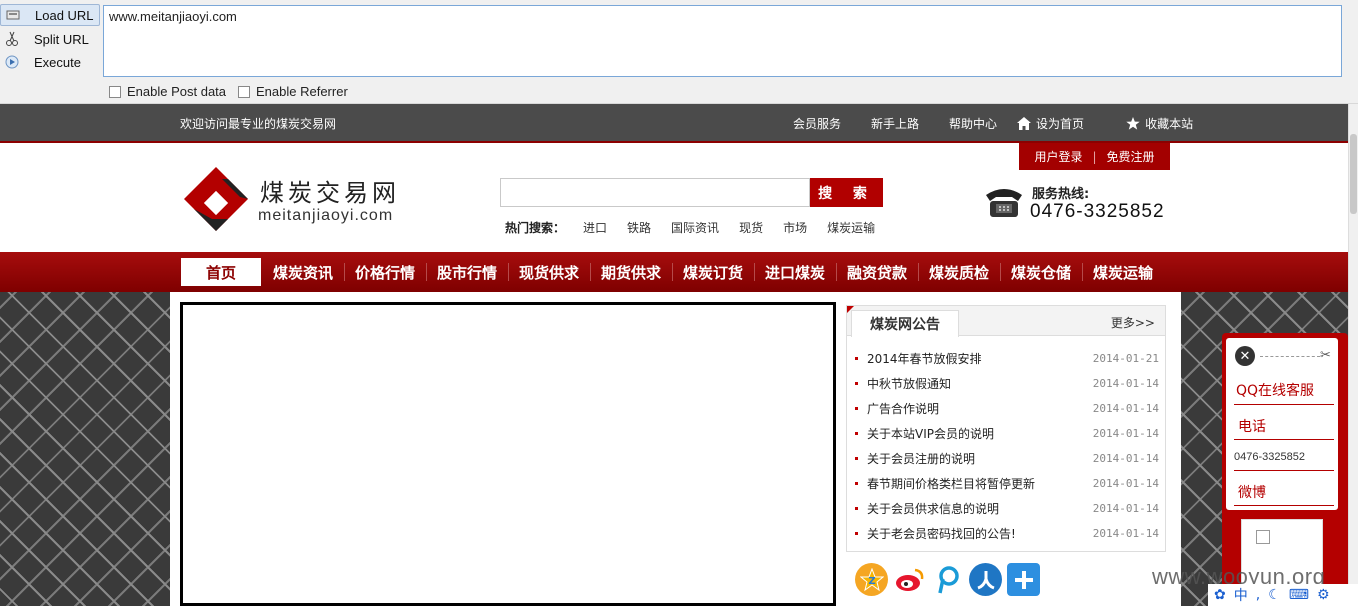 Image resolution: width=1358 pixels, height=606 pixels. I want to click on nav-coal-news: 煤炭资讯, so click(303, 272).